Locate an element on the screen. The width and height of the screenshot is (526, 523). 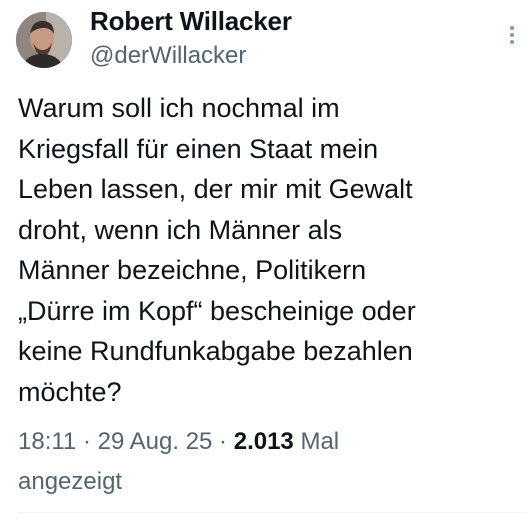
author-block: Robert Willacker @derWillacker is located at coordinates (191, 38).